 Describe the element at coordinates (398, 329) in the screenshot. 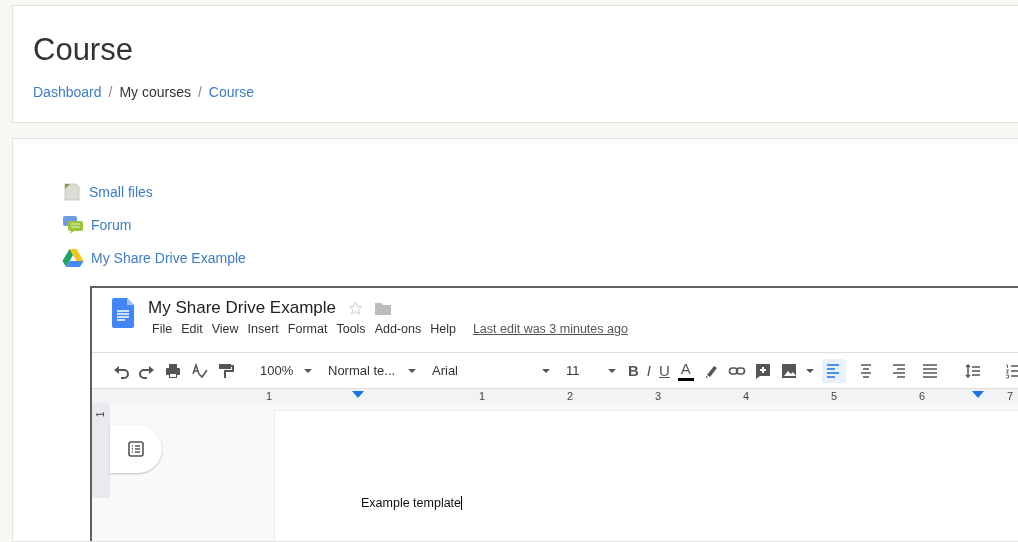

I see `menu-item: Add-ons` at that location.